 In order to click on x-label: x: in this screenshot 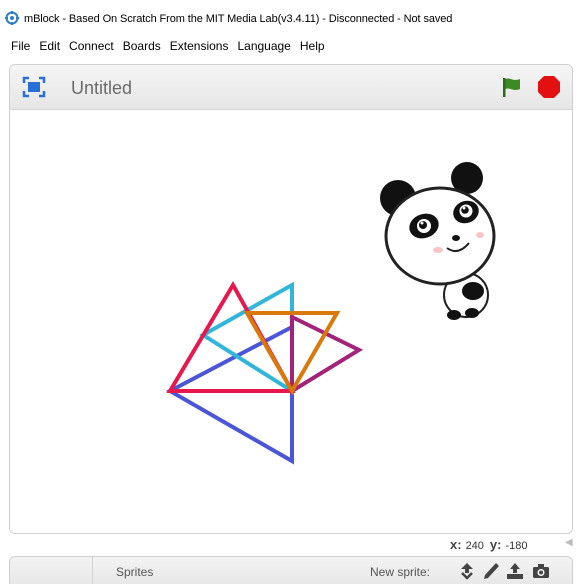, I will do `click(456, 544)`.